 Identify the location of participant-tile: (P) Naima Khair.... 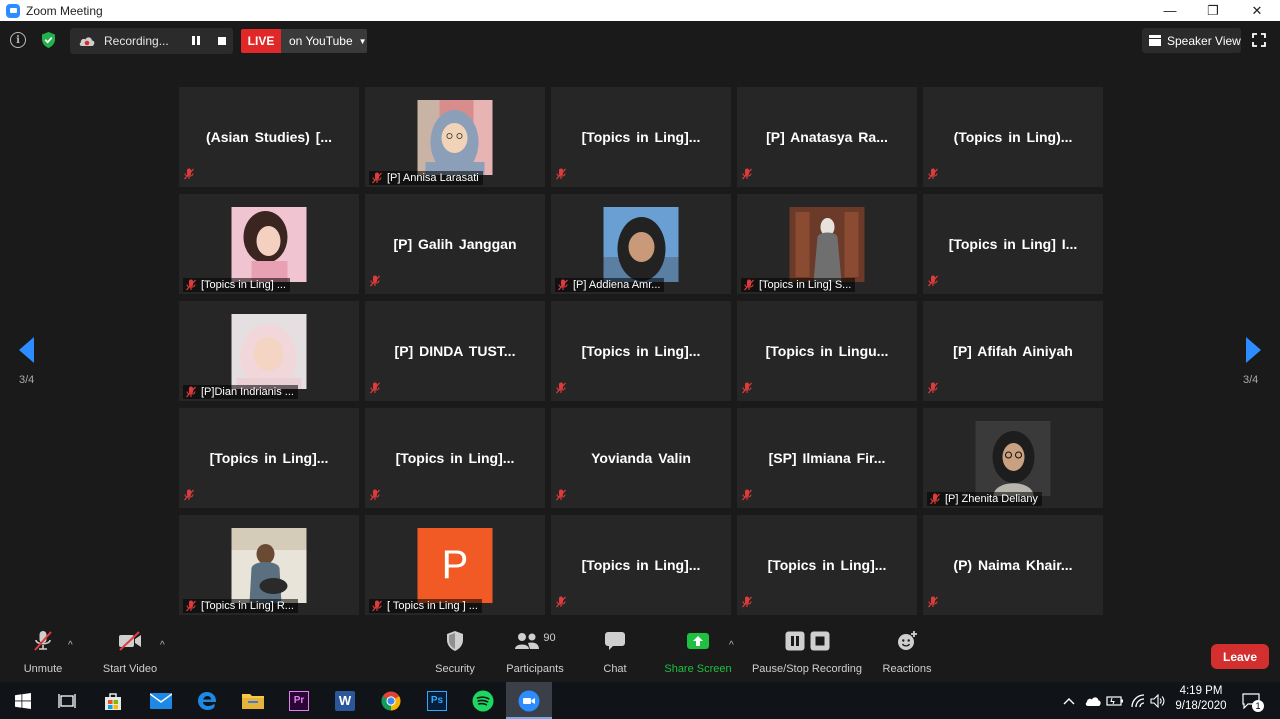
(1013, 565).